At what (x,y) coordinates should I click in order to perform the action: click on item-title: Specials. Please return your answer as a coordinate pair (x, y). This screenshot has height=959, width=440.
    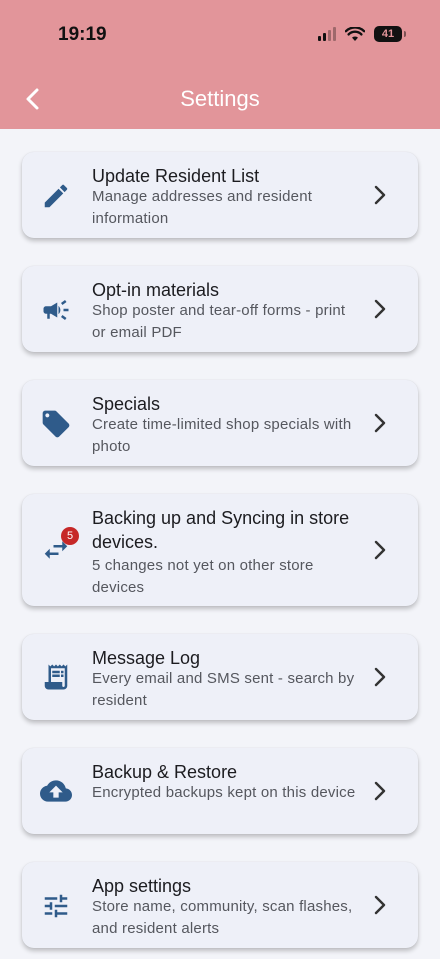
    Looking at the image, I should click on (126, 404).